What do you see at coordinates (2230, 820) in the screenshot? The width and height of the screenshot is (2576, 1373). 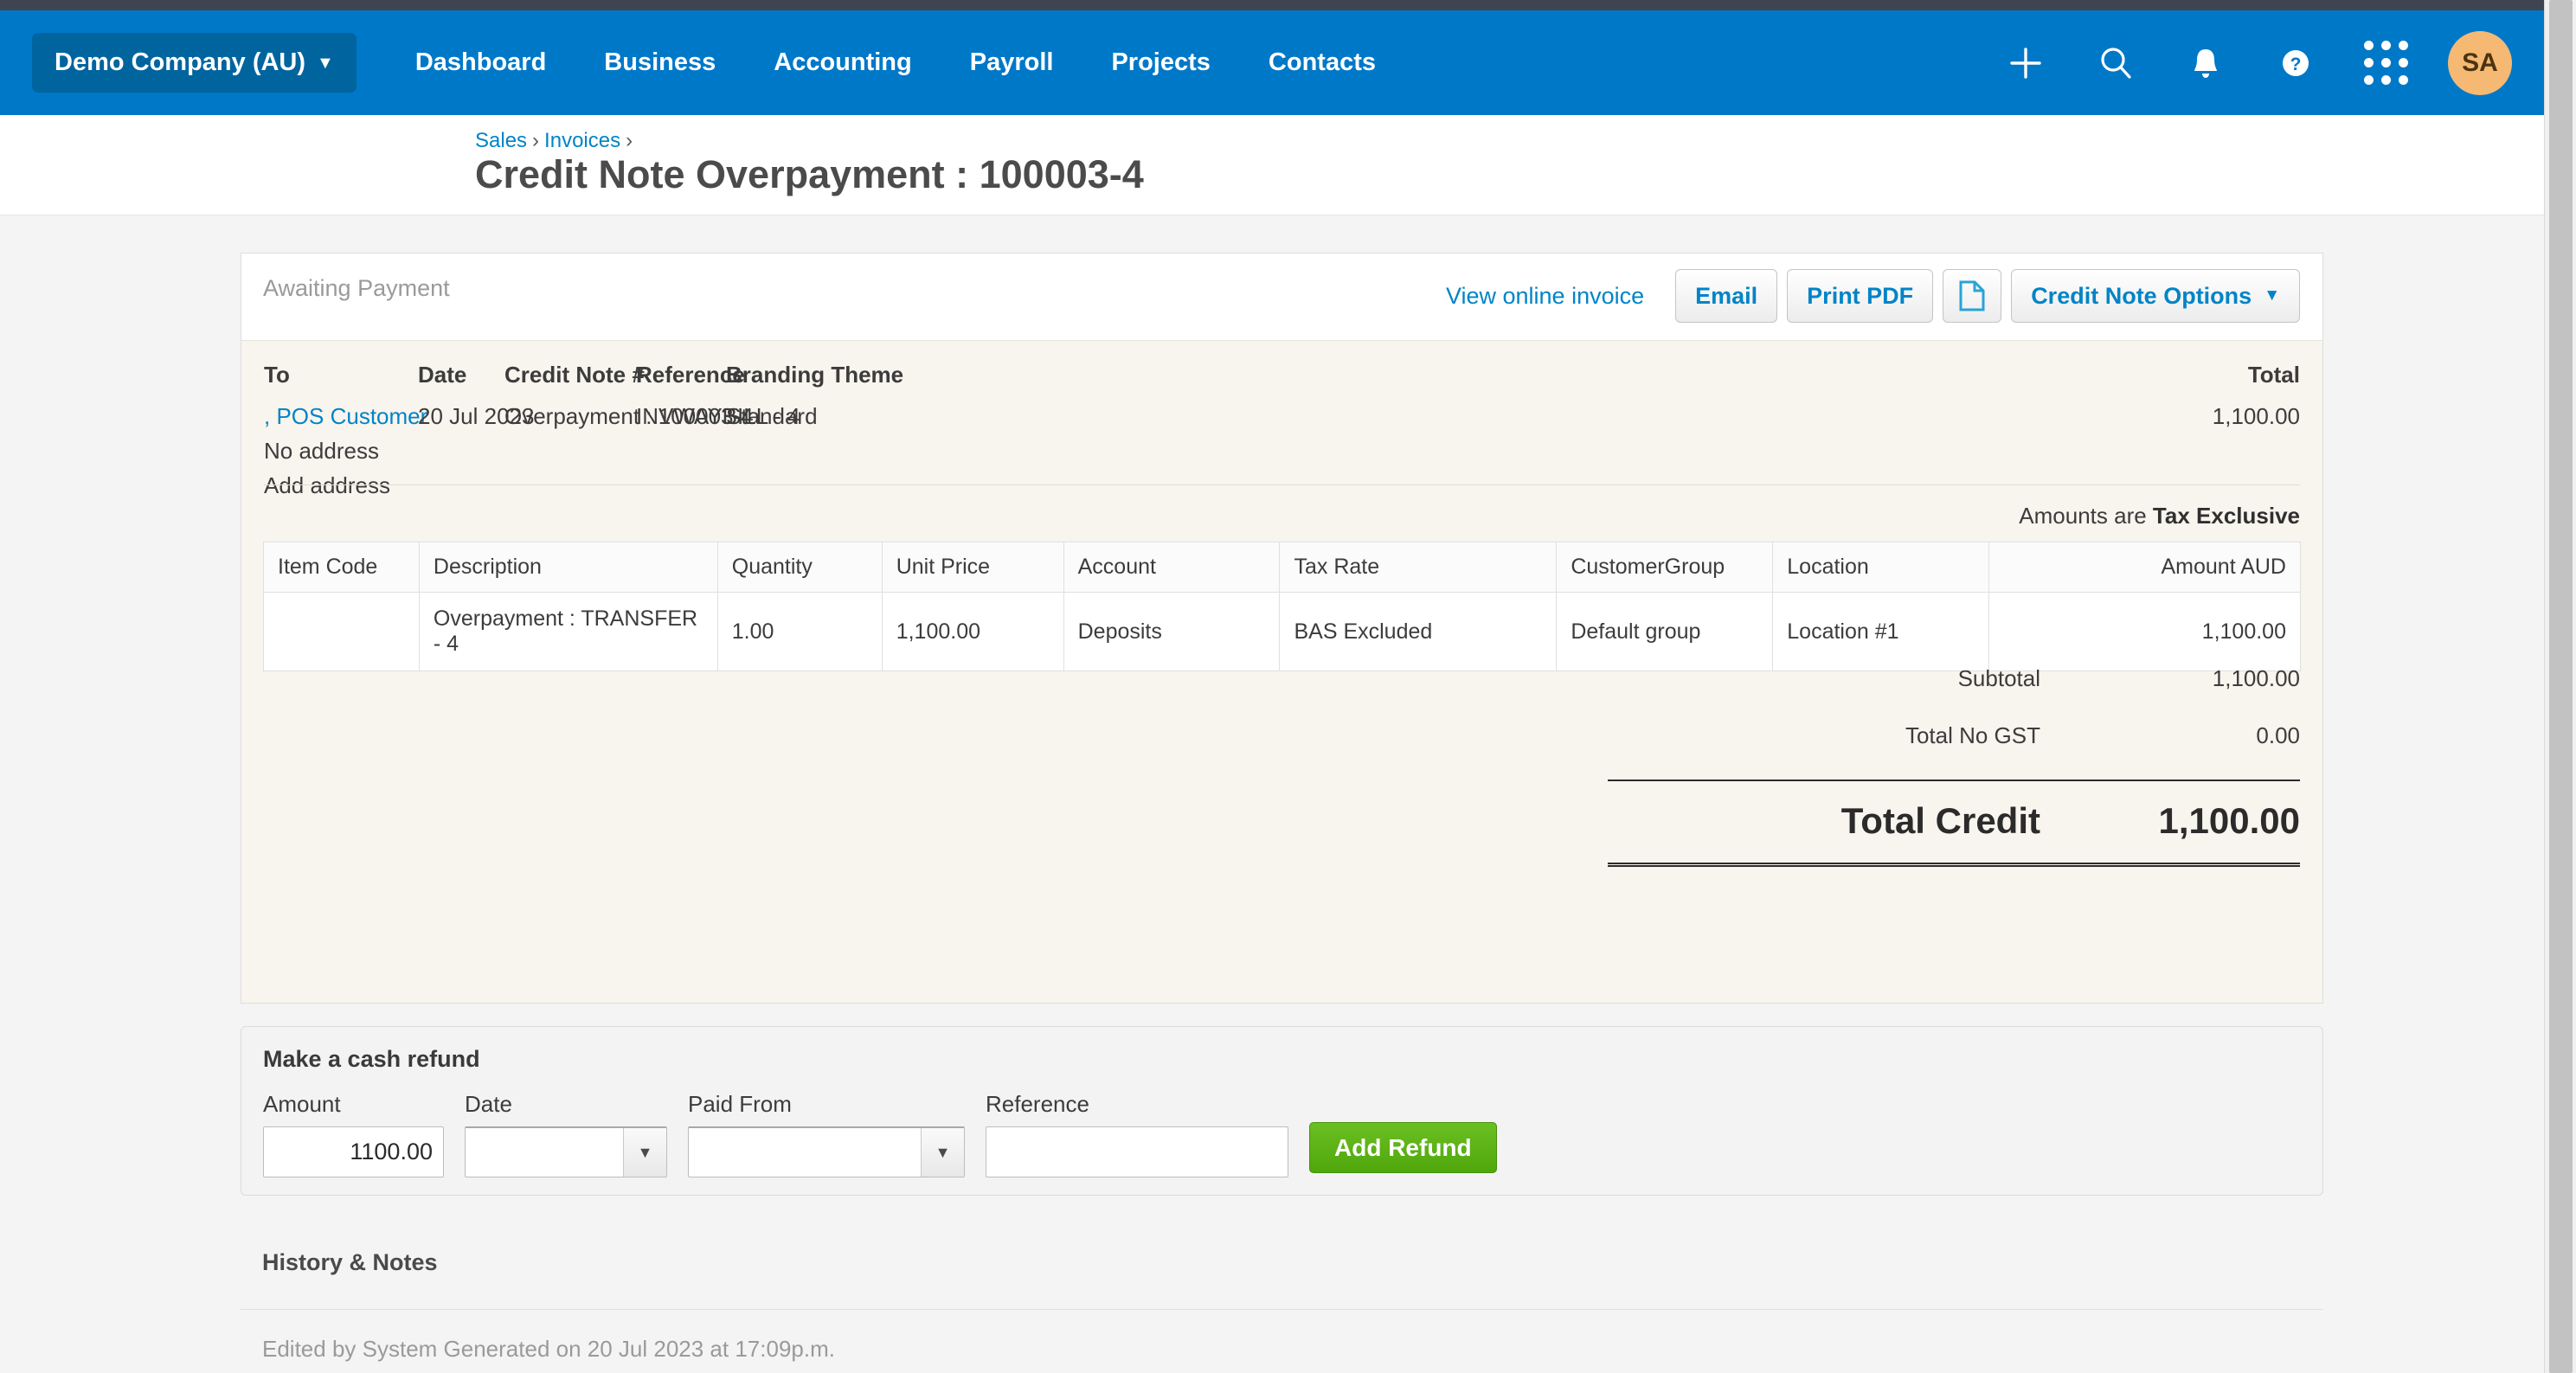 I see `total-credit-value: 1,100.00` at bounding box center [2230, 820].